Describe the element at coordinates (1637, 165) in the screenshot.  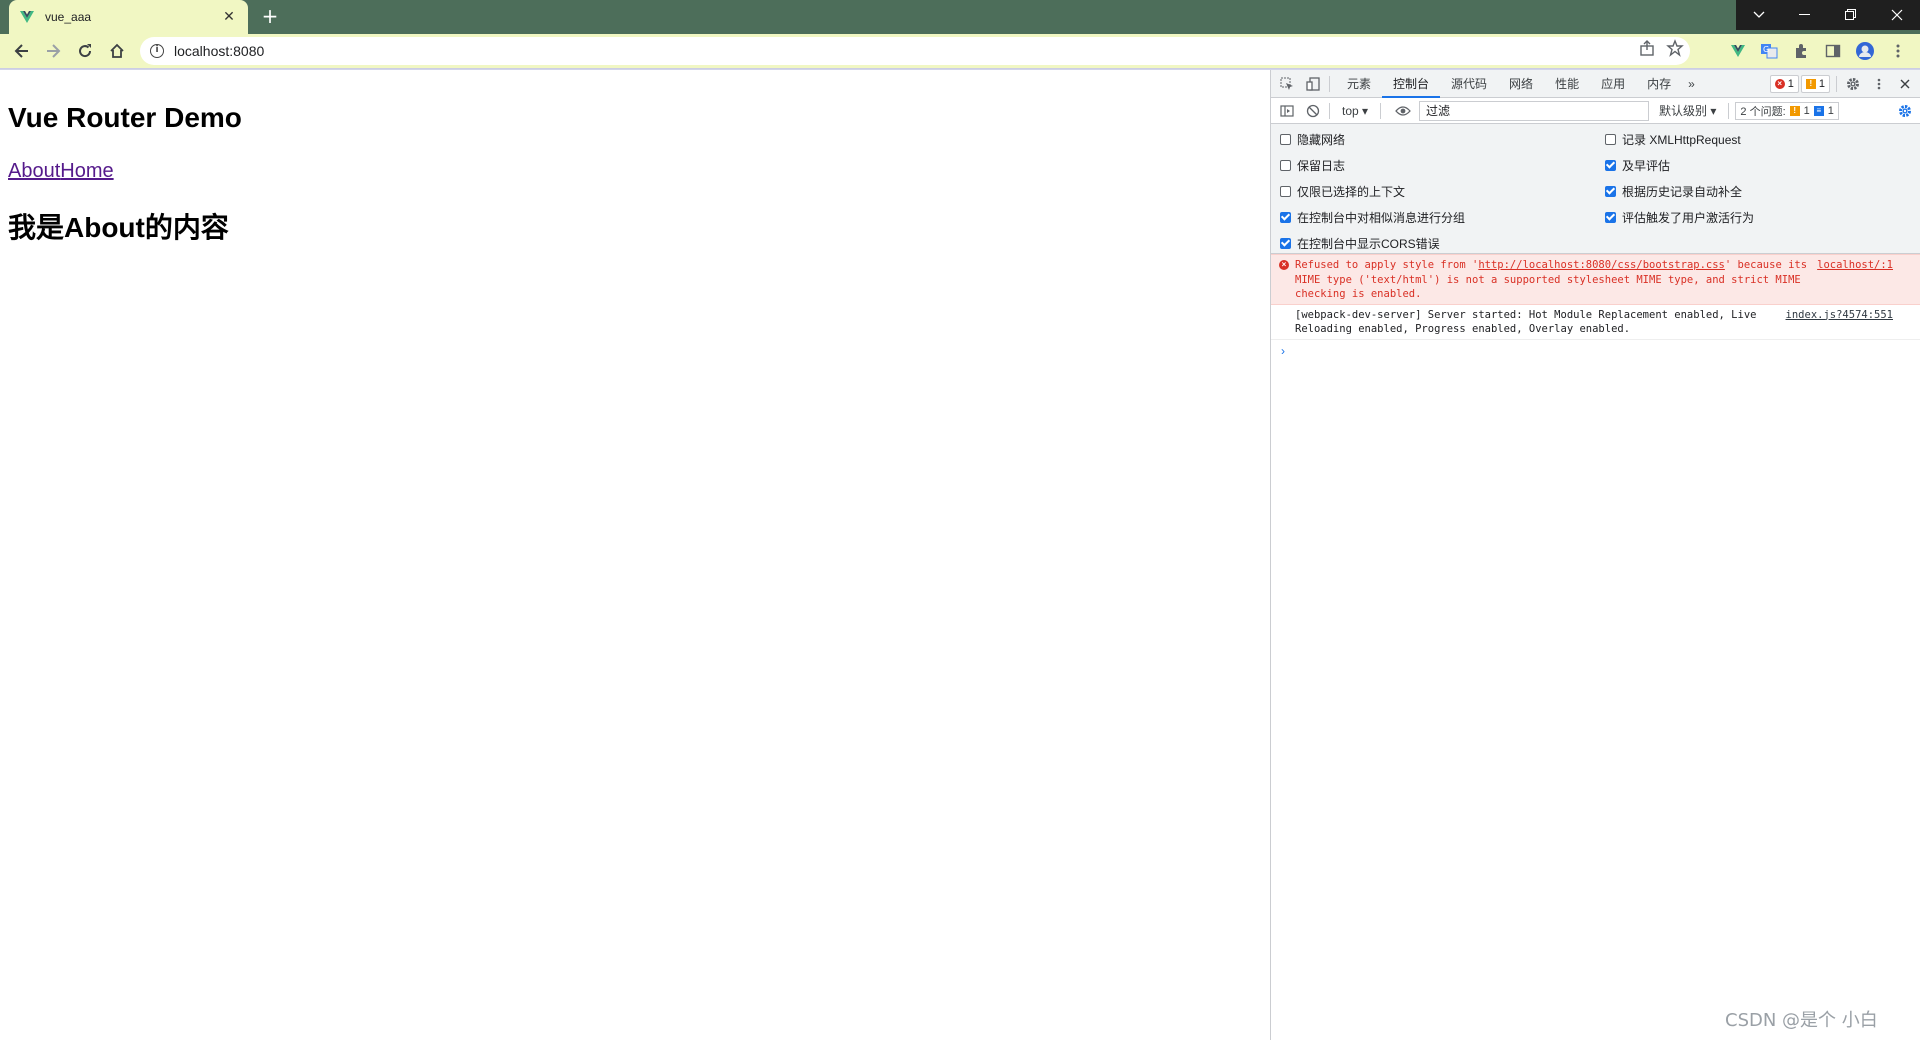
I see `option-eager-eval: 及早评估` at that location.